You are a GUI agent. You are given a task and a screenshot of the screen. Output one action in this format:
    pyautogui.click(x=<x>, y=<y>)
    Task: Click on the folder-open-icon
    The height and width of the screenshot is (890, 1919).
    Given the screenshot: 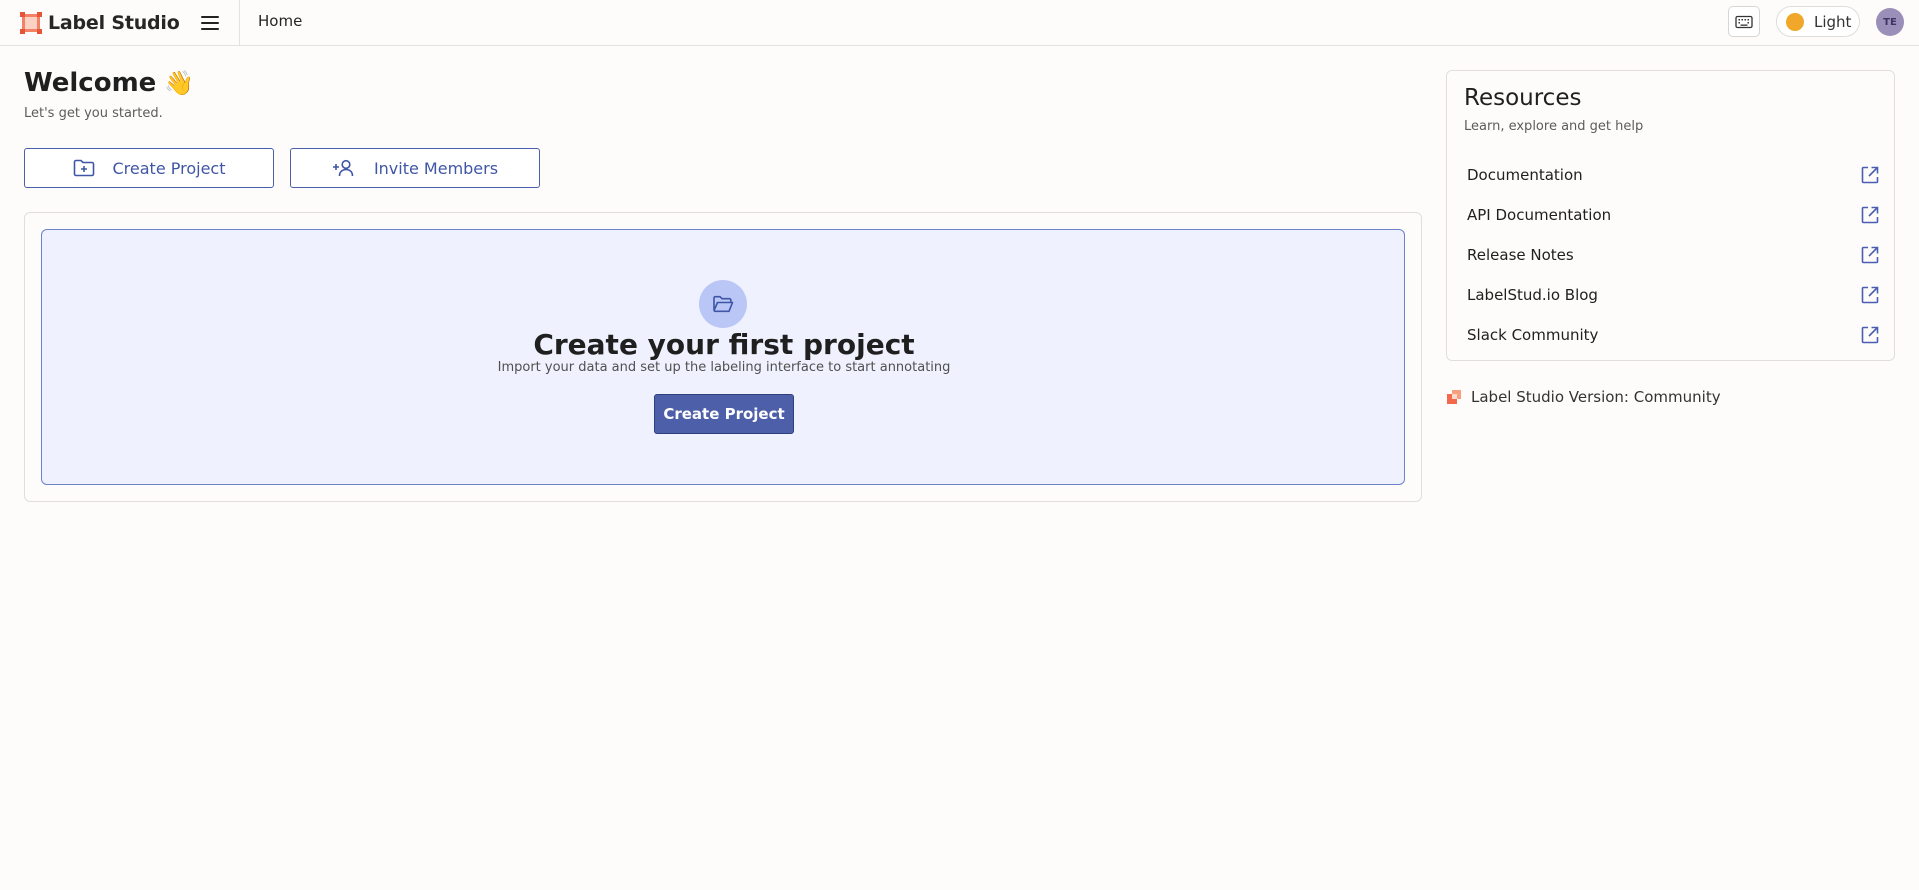 What is the action you would take?
    pyautogui.click(x=723, y=304)
    